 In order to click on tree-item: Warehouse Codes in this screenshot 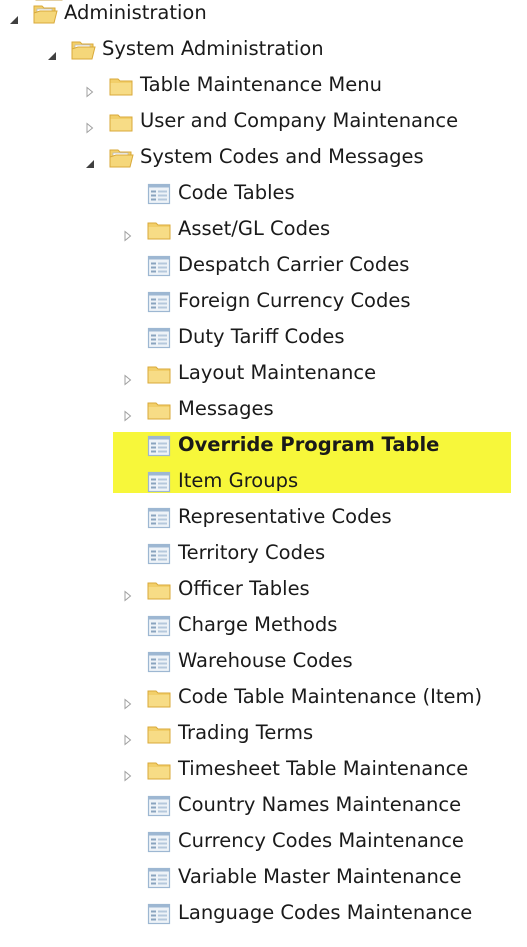, I will do `click(263, 662)`.